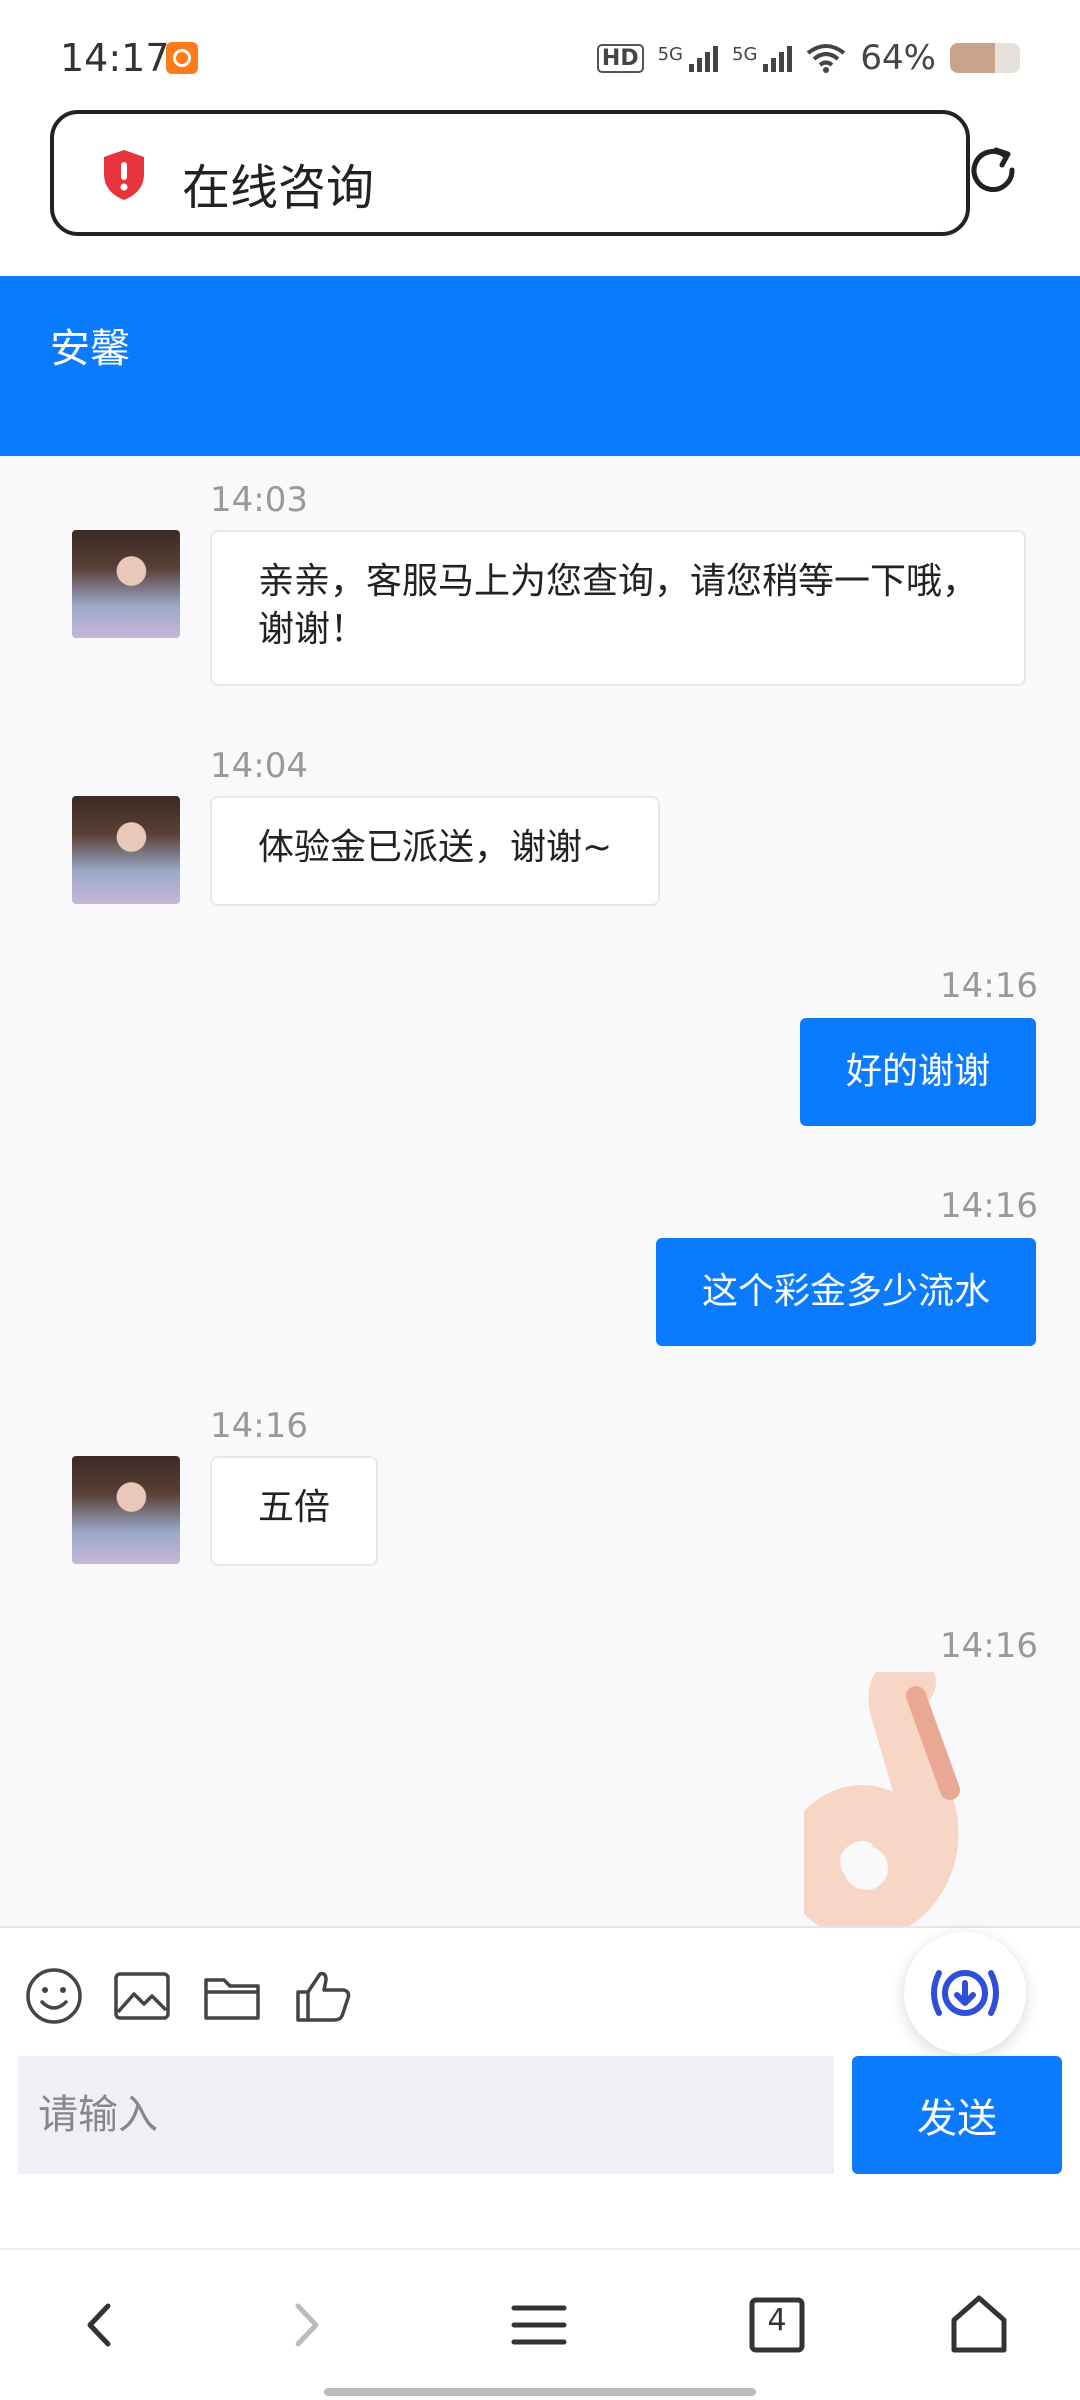 The width and height of the screenshot is (1080, 2400). What do you see at coordinates (510, 173) in the screenshot?
I see `address-bar: 在线咨询` at bounding box center [510, 173].